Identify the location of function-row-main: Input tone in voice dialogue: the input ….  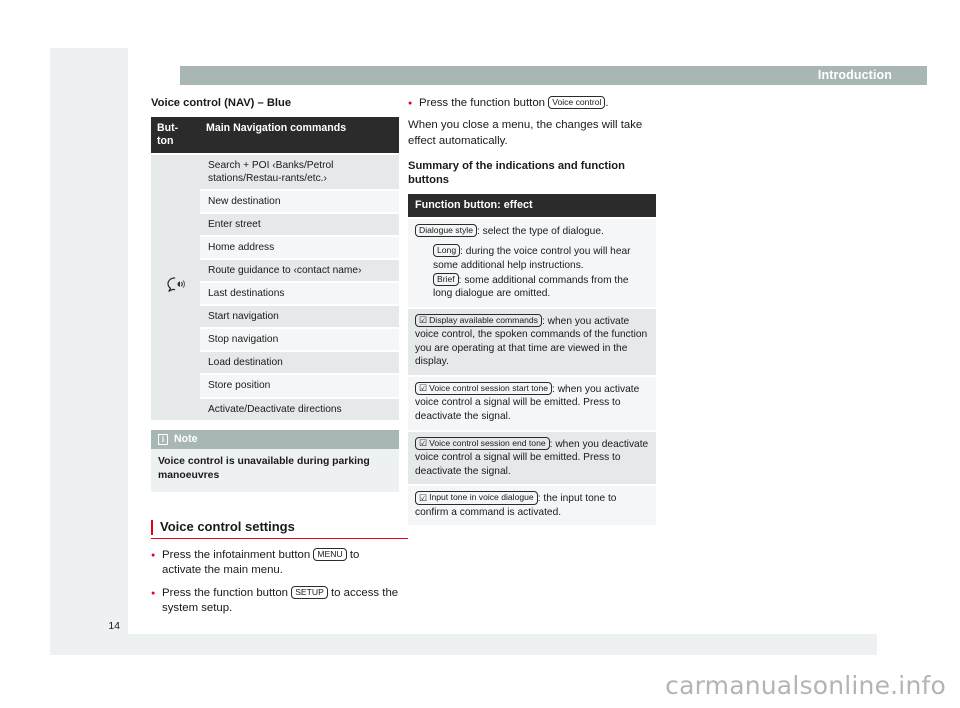
(532, 505).